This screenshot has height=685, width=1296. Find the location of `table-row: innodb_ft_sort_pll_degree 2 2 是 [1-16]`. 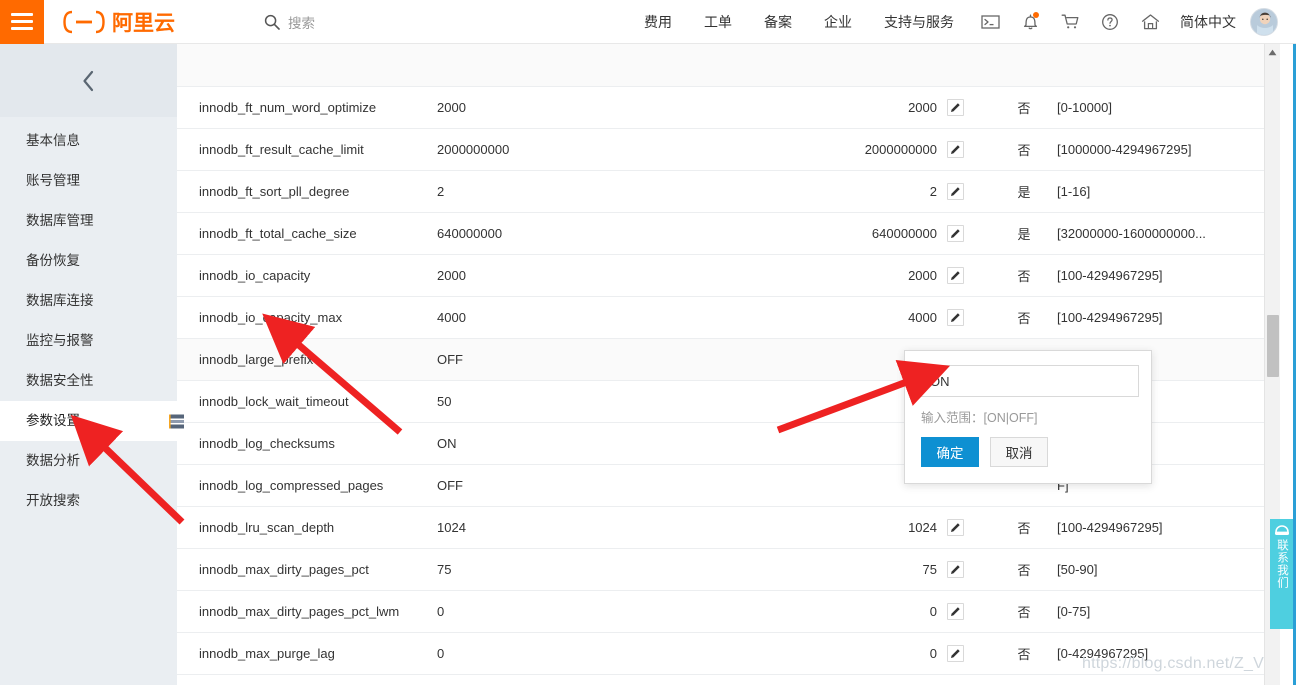

table-row: innodb_ft_sort_pll_degree 2 2 是 [1-16] is located at coordinates (725, 191).